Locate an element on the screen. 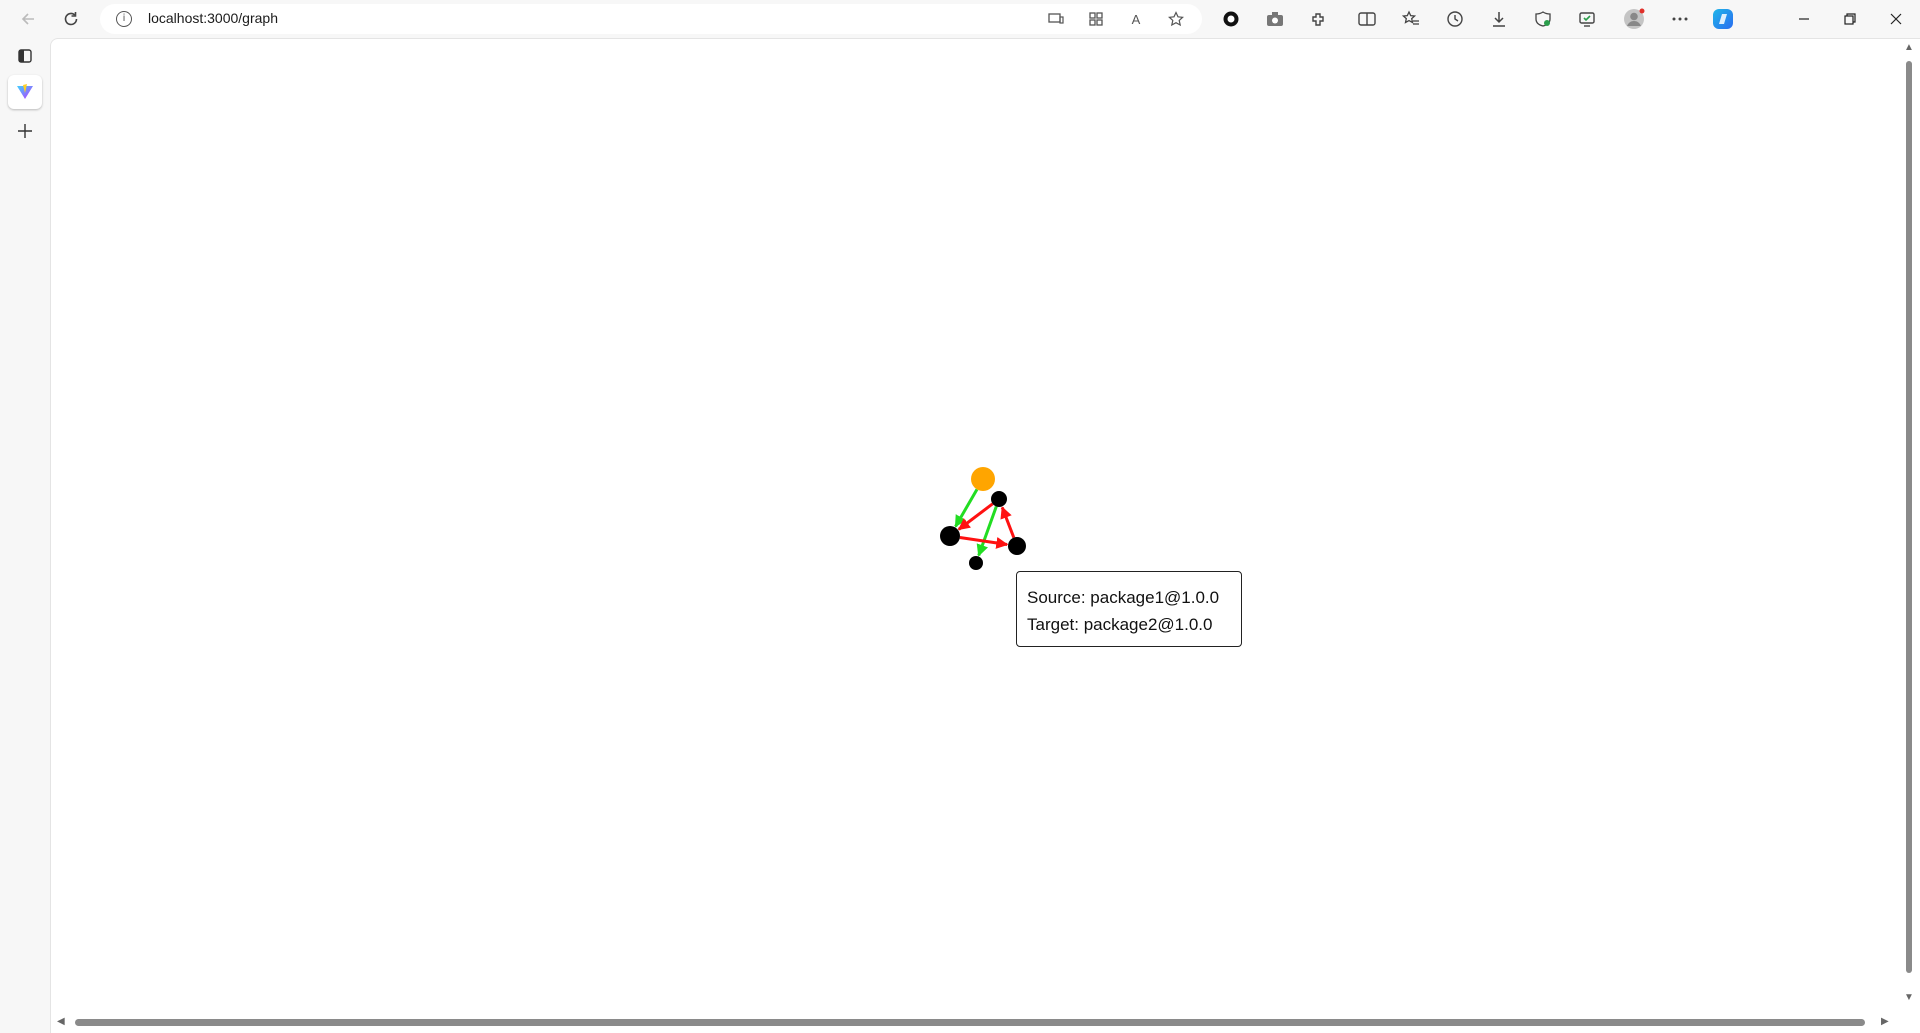 The image size is (1920, 1033). vite-tab-icon is located at coordinates (25, 92).